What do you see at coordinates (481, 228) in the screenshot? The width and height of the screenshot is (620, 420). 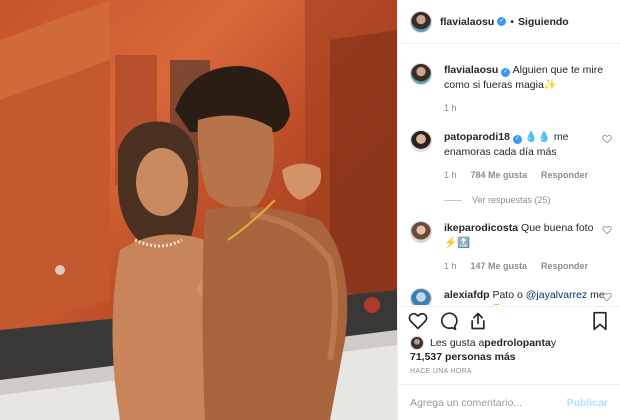 I see `comment-username: ikeparodicosta` at bounding box center [481, 228].